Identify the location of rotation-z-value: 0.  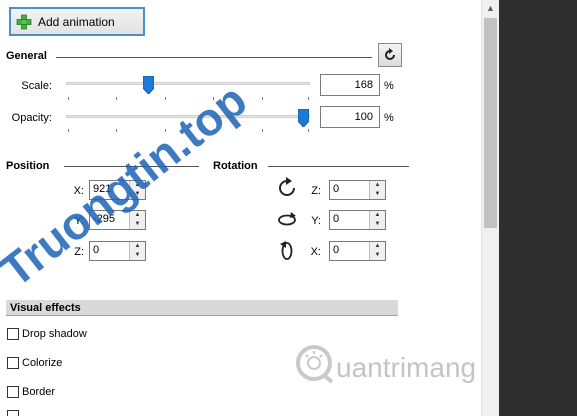
(336, 189).